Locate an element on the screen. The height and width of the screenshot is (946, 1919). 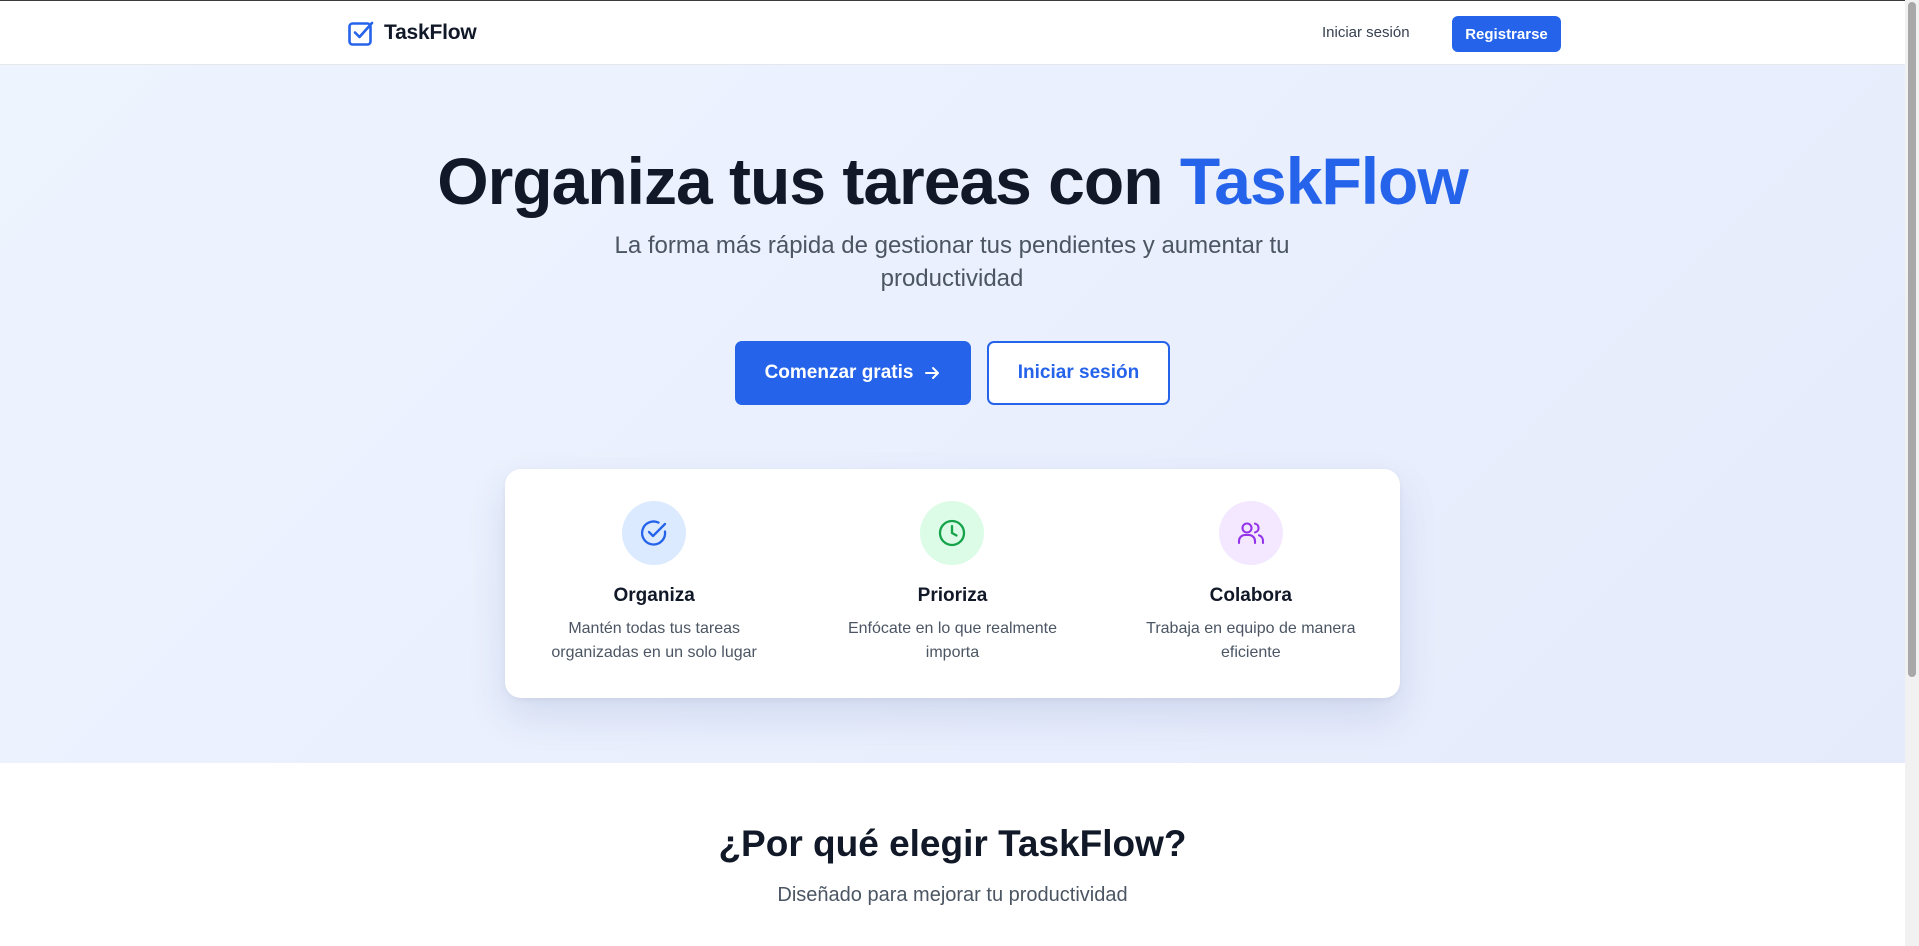
feature-title: Prioriza is located at coordinates (952, 595).